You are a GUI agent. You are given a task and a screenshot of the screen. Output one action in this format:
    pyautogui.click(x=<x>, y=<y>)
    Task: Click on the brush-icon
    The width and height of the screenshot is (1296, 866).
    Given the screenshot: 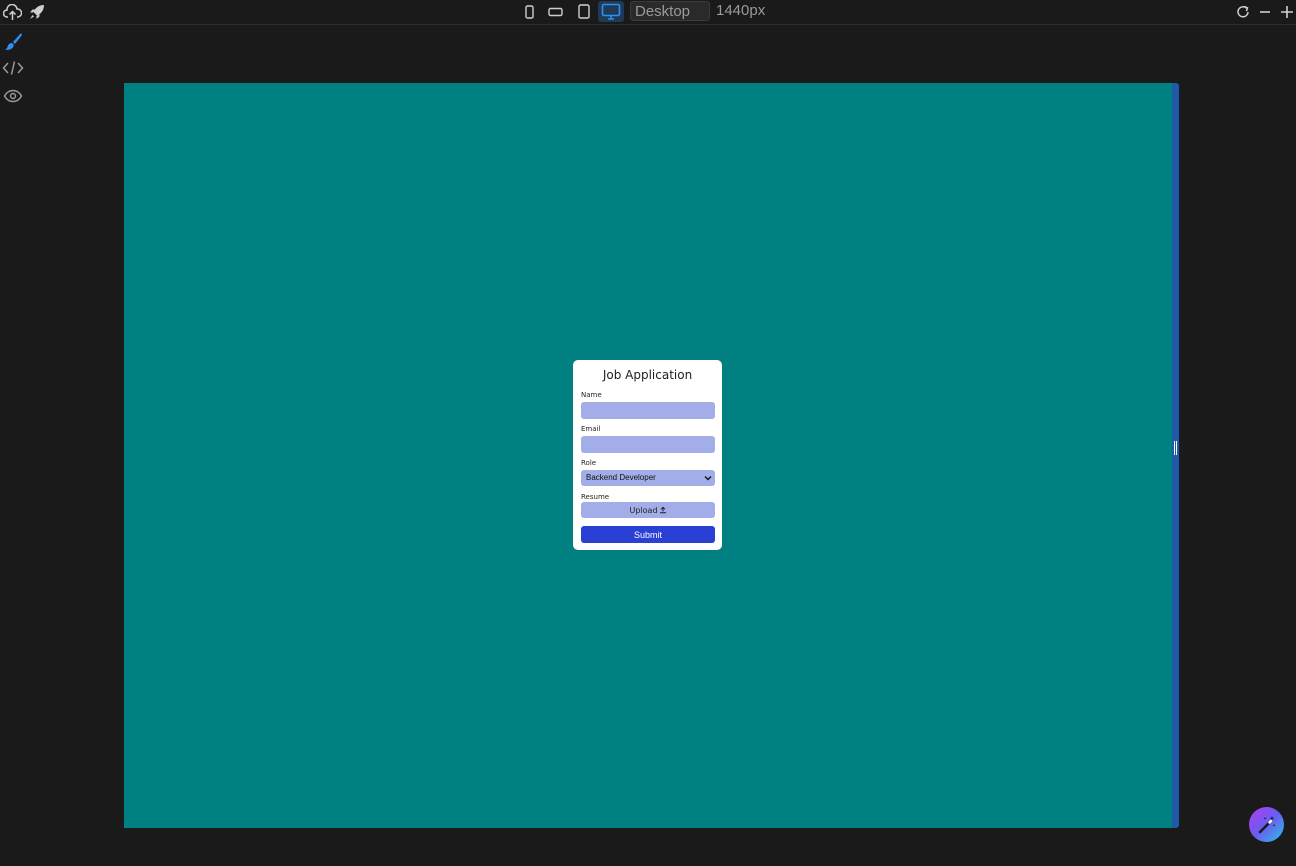 What is the action you would take?
    pyautogui.click(x=13, y=41)
    